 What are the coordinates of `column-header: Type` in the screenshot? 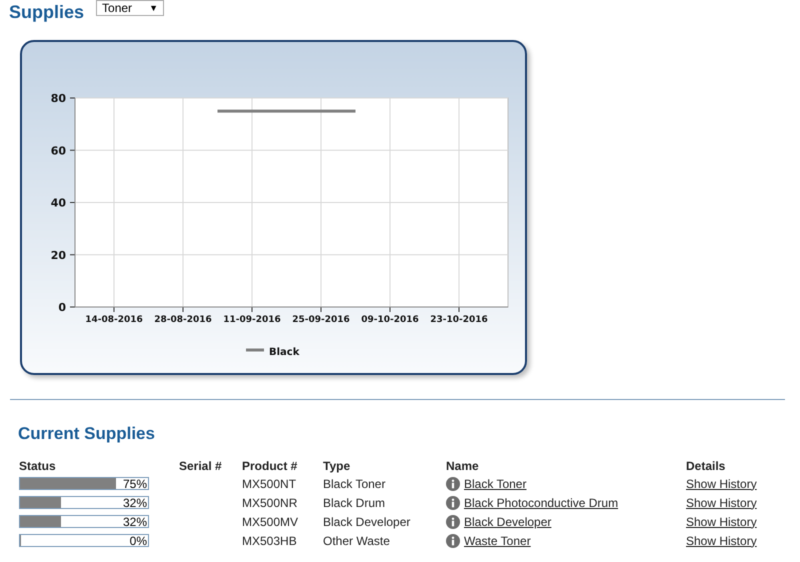 It's located at (337, 466).